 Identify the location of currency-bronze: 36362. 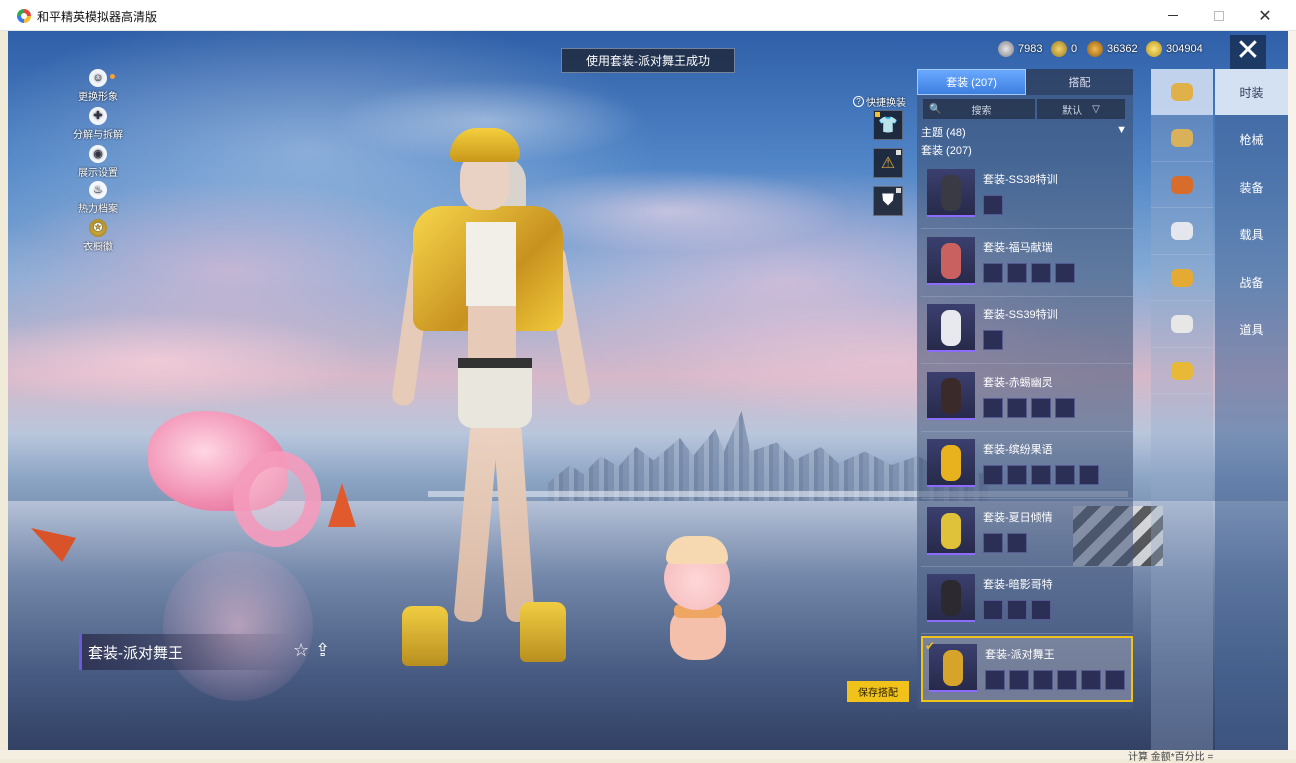
(1112, 49).